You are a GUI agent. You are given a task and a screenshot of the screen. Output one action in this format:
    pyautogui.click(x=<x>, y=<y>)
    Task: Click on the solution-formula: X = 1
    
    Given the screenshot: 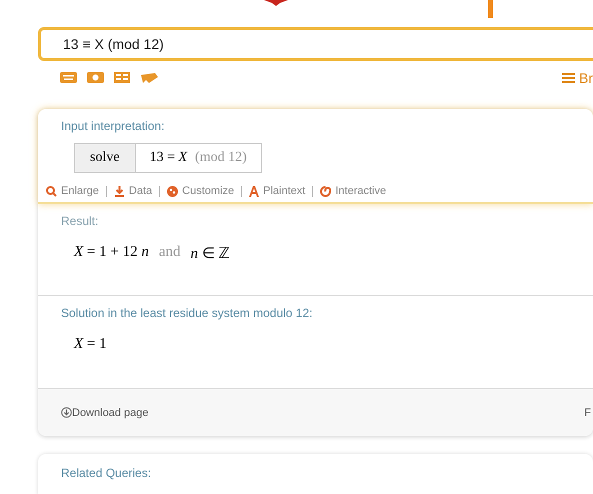 What is the action you would take?
    pyautogui.click(x=90, y=344)
    